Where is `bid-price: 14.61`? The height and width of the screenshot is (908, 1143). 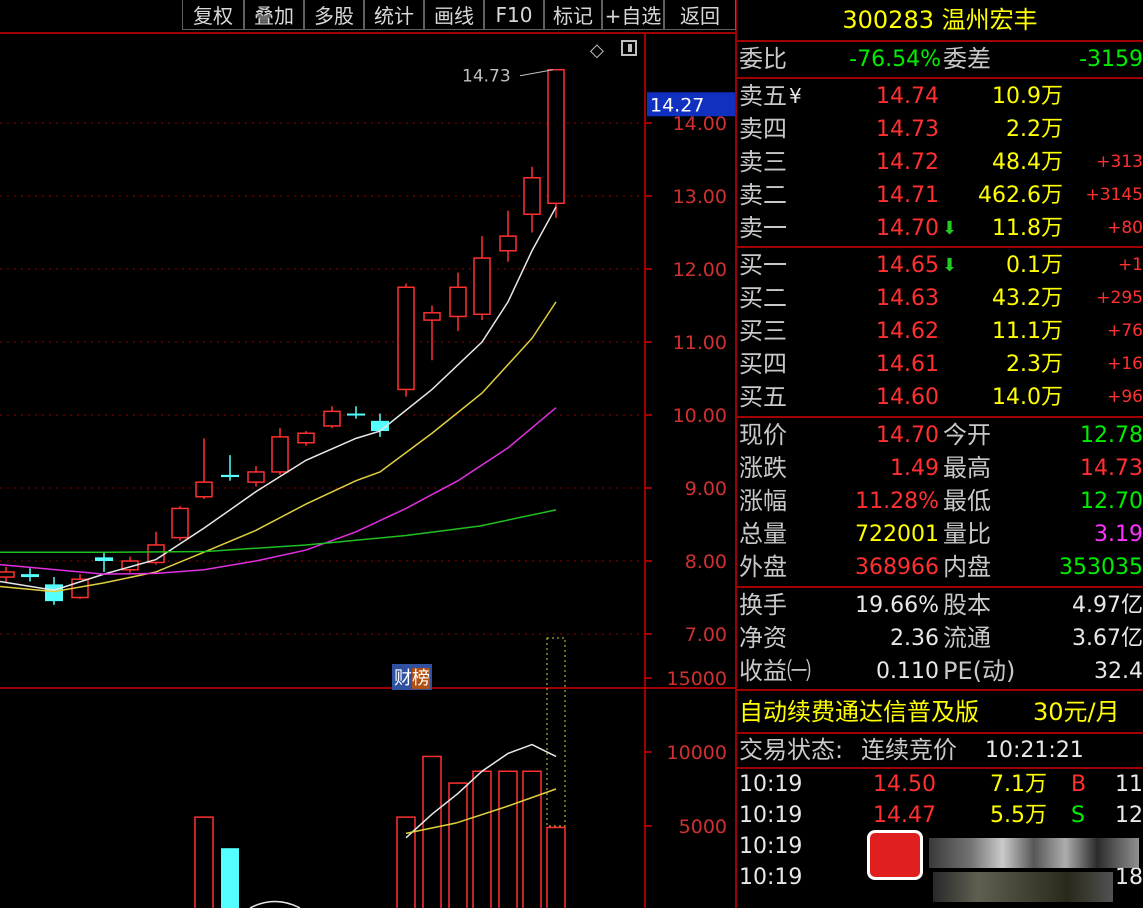
bid-price: 14.61 is located at coordinates (907, 364).